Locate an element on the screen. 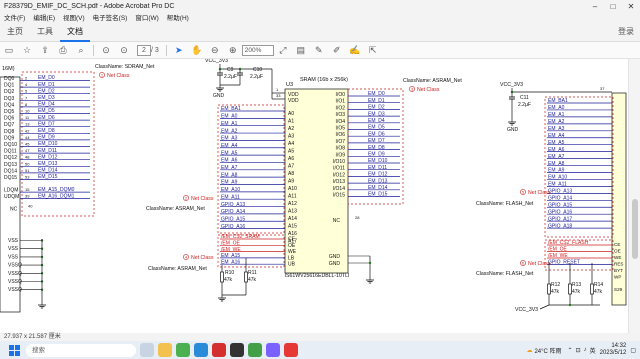 The width and height of the screenshot is (640, 359). close-icon: ✕ is located at coordinates (631, 6).